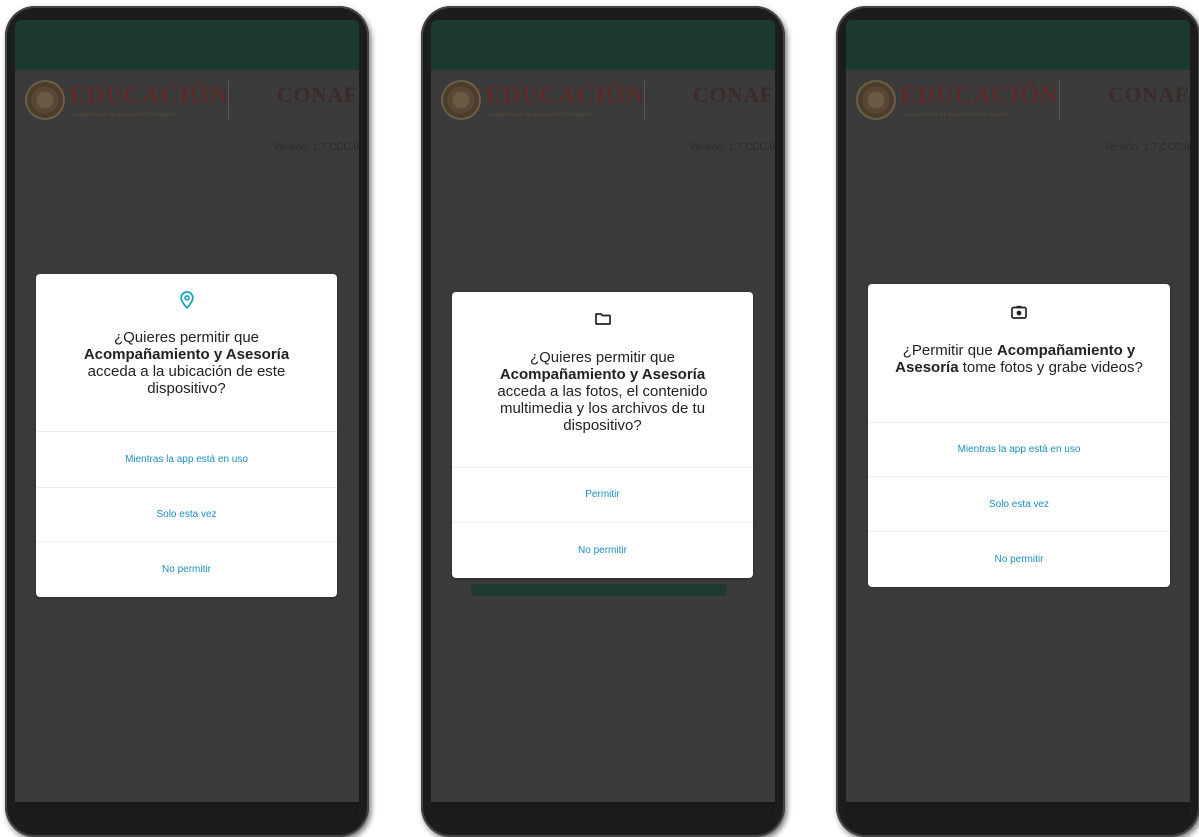 The width and height of the screenshot is (1199, 837). I want to click on location-pin-icon, so click(186, 302).